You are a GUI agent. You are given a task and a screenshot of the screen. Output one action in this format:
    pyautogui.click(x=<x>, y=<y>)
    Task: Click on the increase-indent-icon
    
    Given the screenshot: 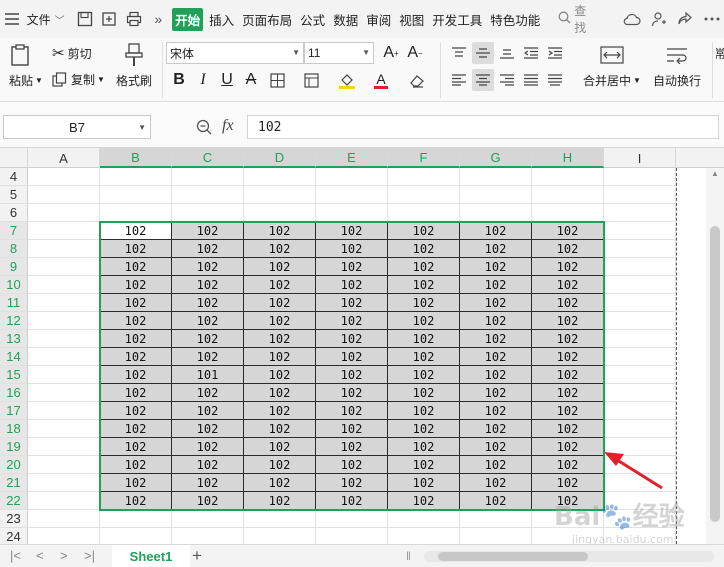 What is the action you would take?
    pyautogui.click(x=555, y=53)
    